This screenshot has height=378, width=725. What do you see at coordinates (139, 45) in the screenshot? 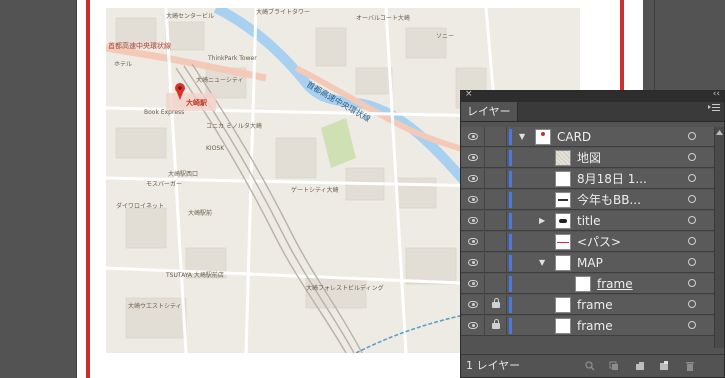
I see `map-label-expressway: 首都高速中央環状線` at bounding box center [139, 45].